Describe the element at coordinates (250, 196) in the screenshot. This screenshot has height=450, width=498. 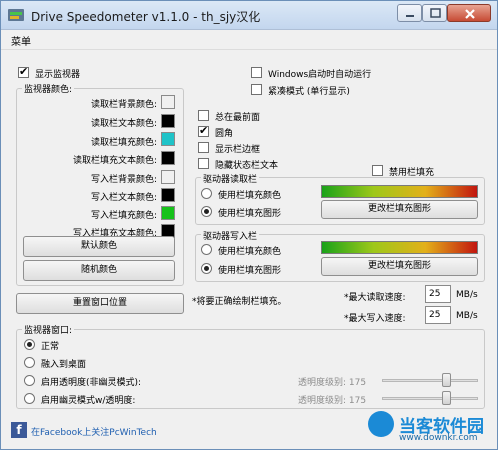
I see `read-fill-color-option-label: 使用栏填充颜色` at that location.